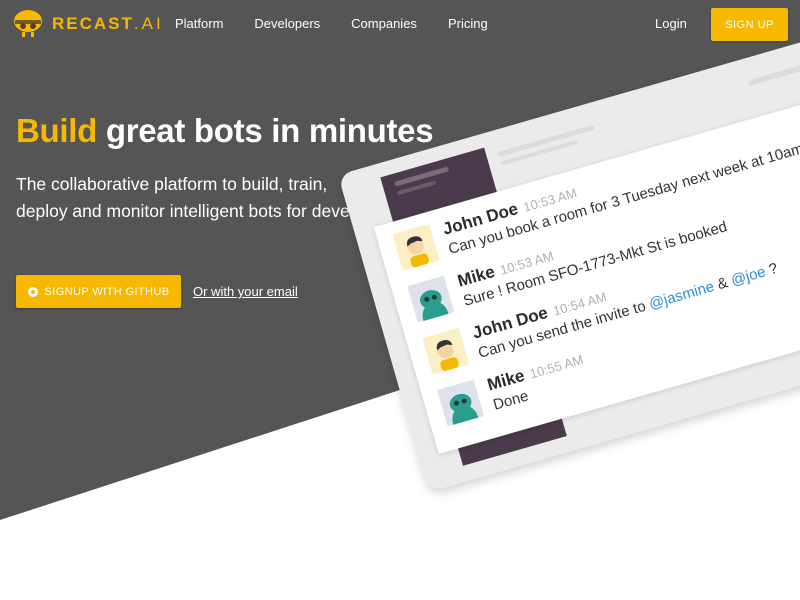 The image size is (800, 600). What do you see at coordinates (245, 291) in the screenshot?
I see `email-signup-link: Or with your email` at bounding box center [245, 291].